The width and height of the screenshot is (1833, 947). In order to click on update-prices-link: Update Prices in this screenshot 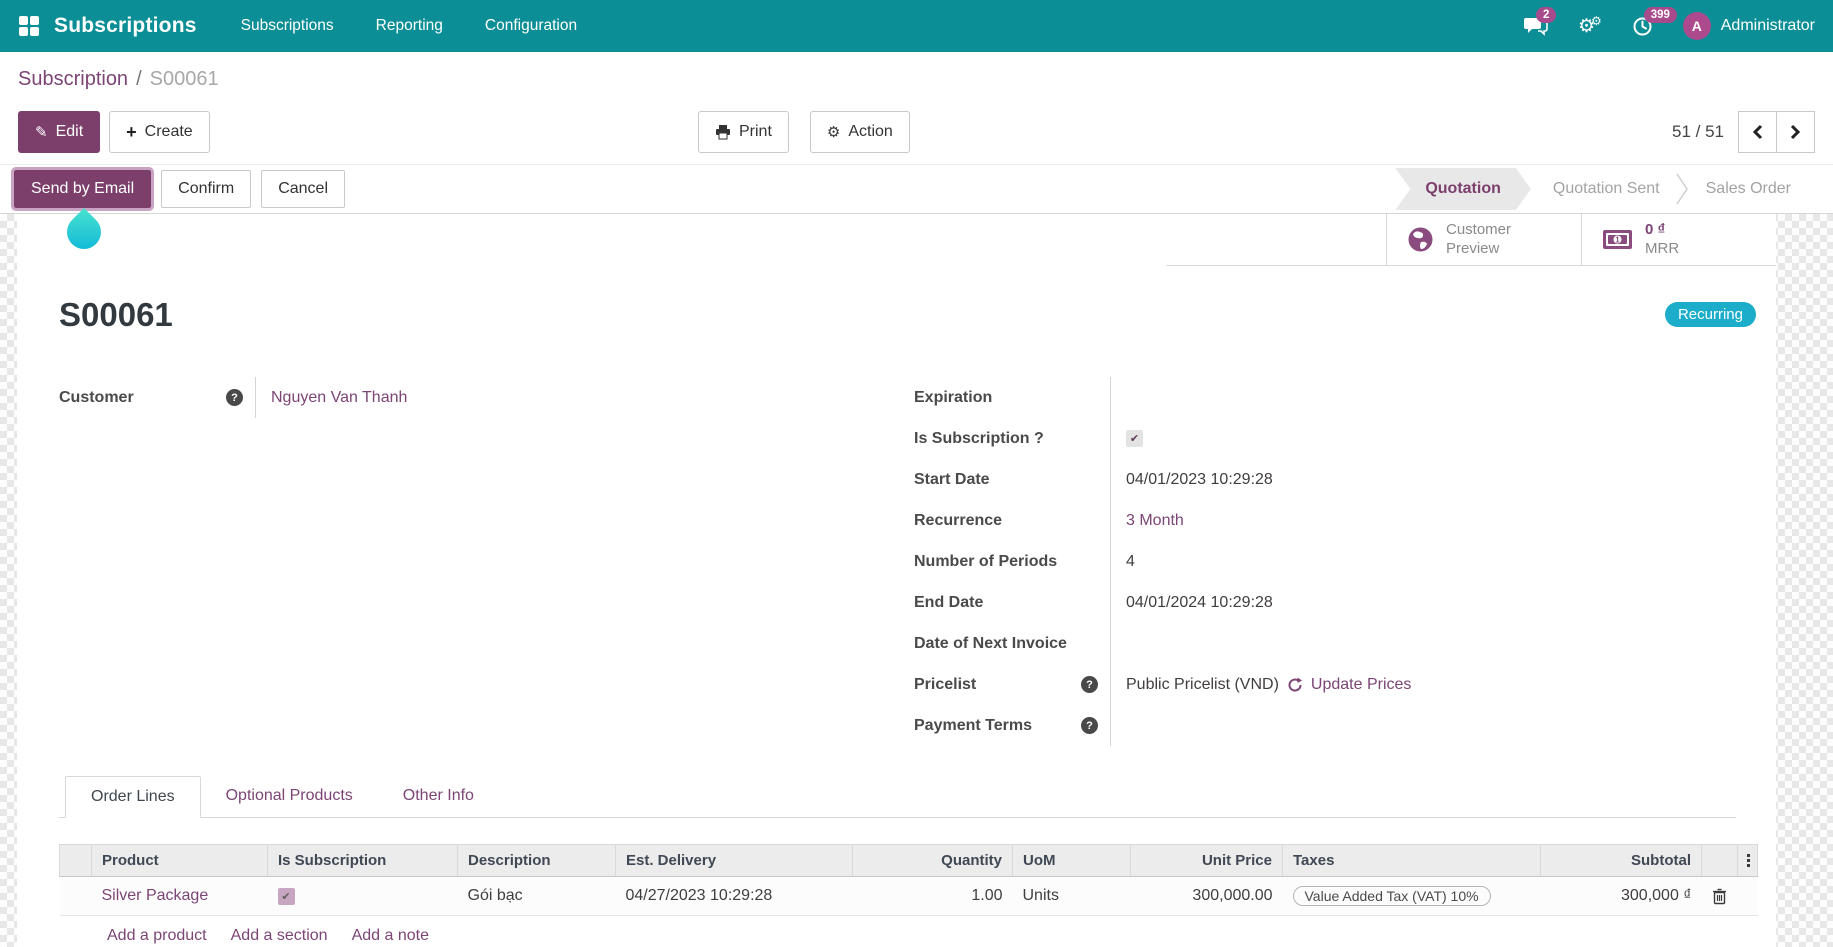, I will do `click(1361, 685)`.